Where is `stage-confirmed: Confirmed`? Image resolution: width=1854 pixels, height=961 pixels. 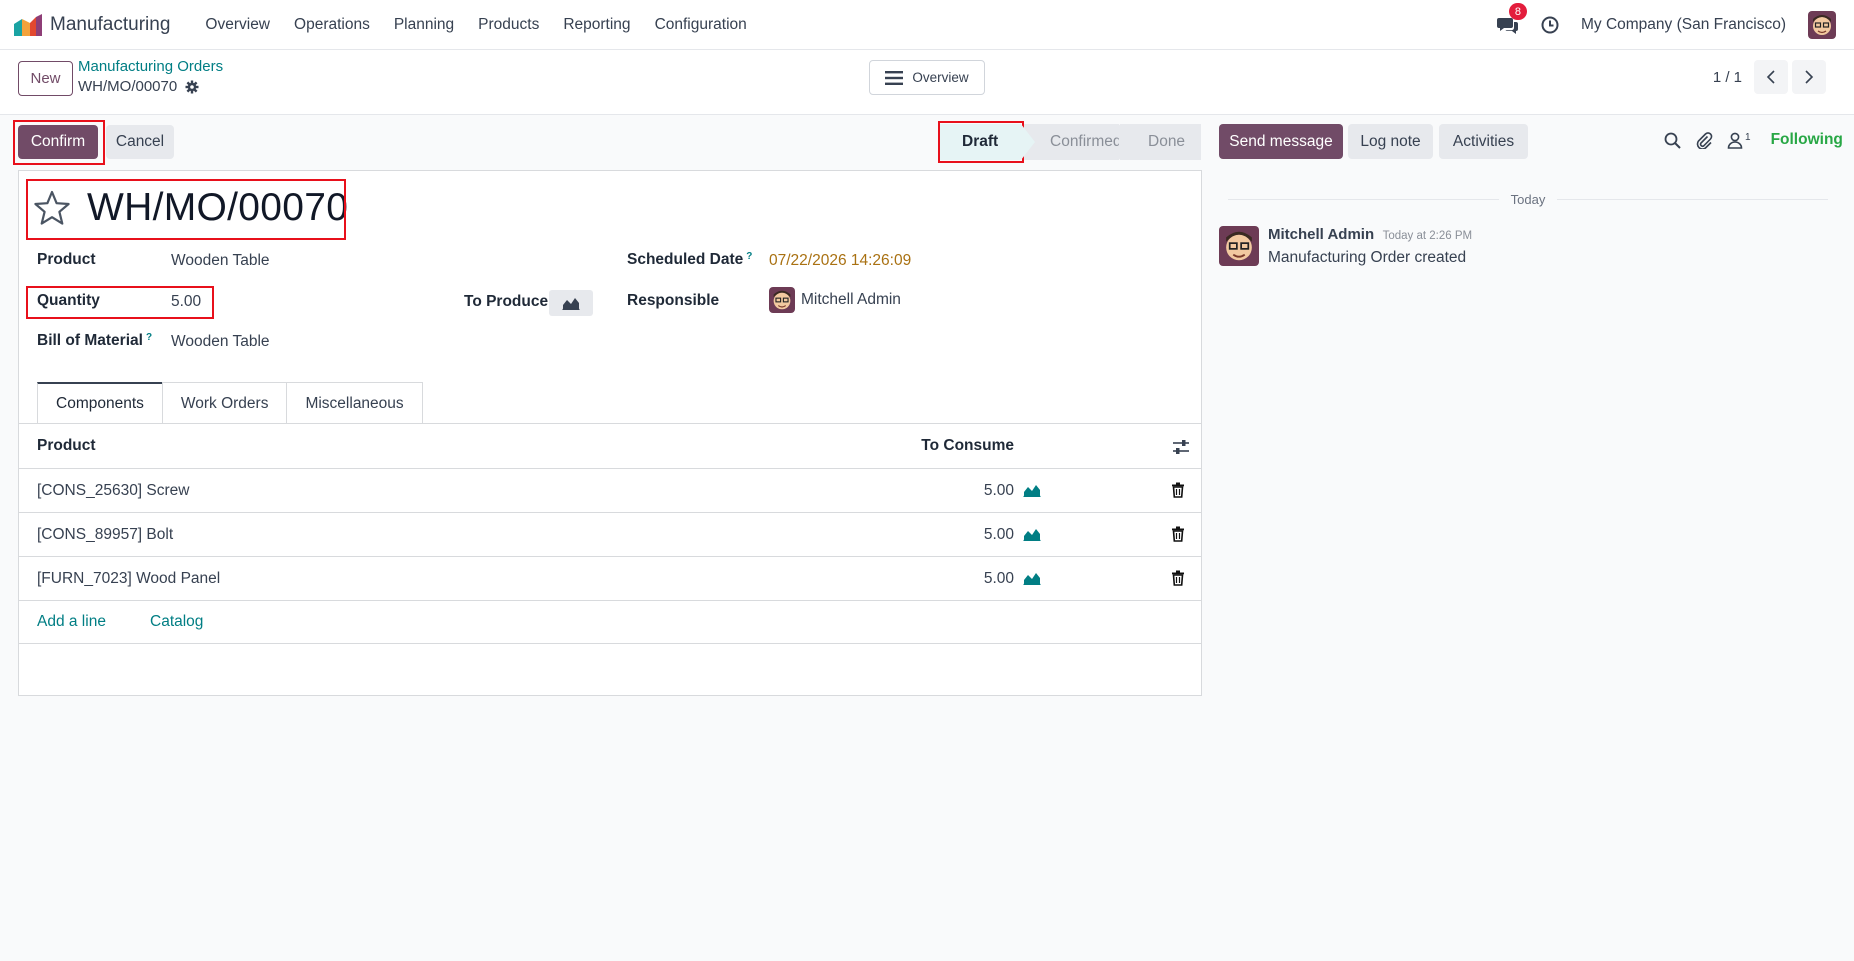 stage-confirmed: Confirmed is located at coordinates (1077, 142).